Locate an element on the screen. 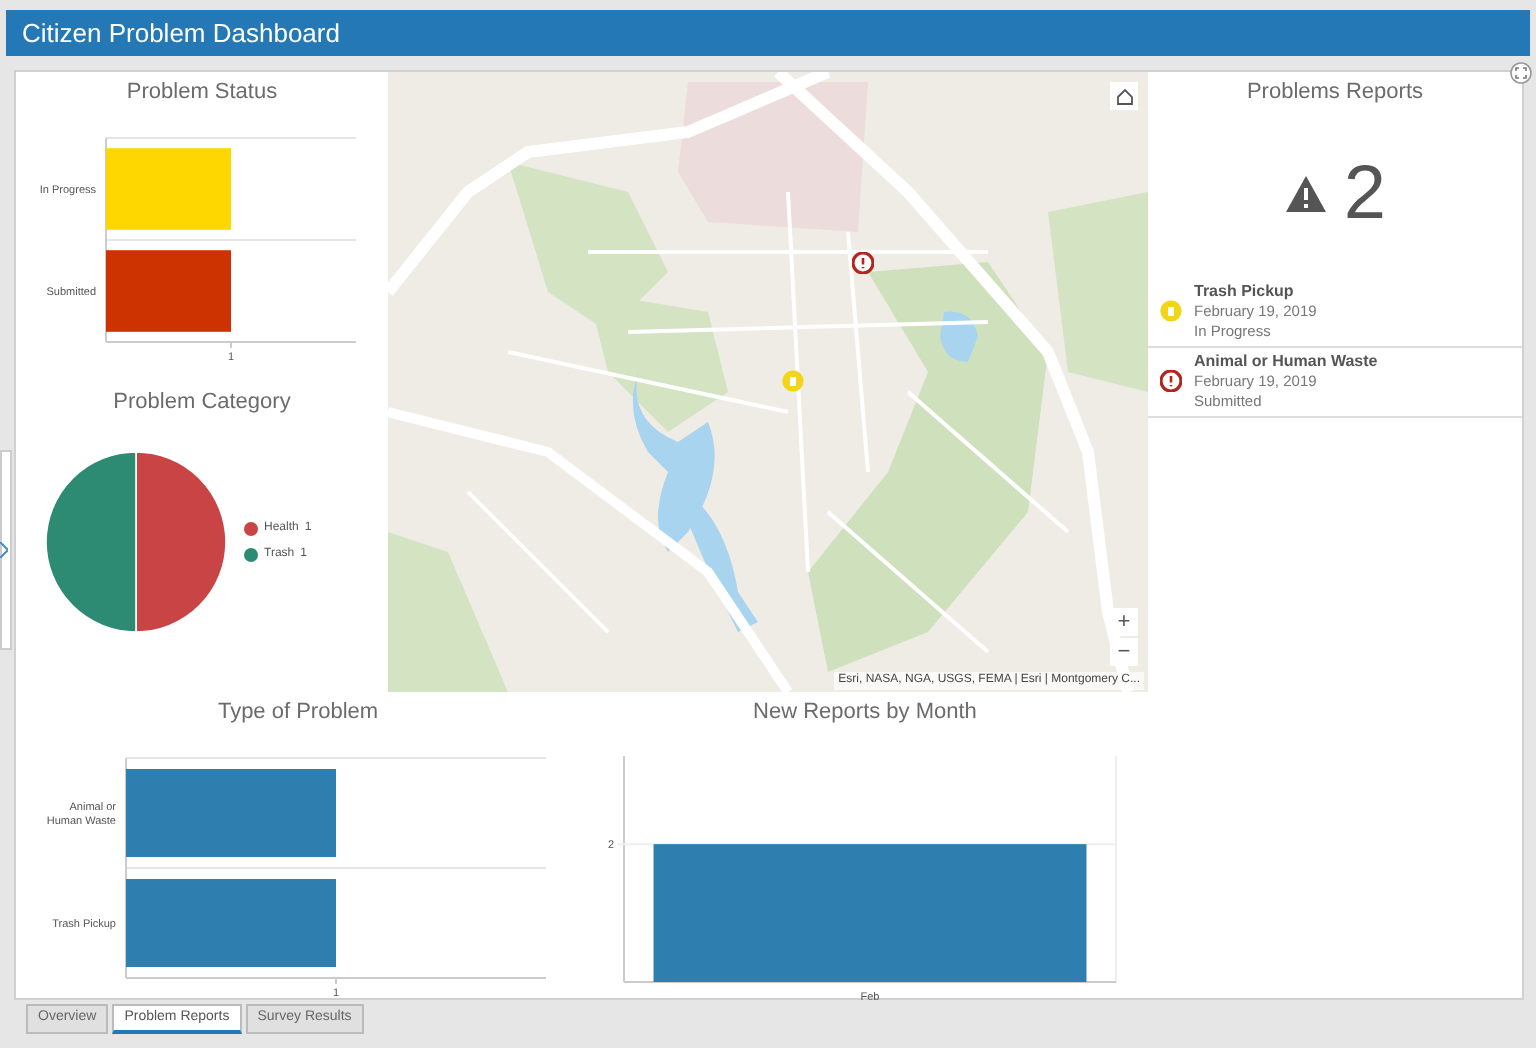  zoom-in-button: + is located at coordinates (1124, 622).